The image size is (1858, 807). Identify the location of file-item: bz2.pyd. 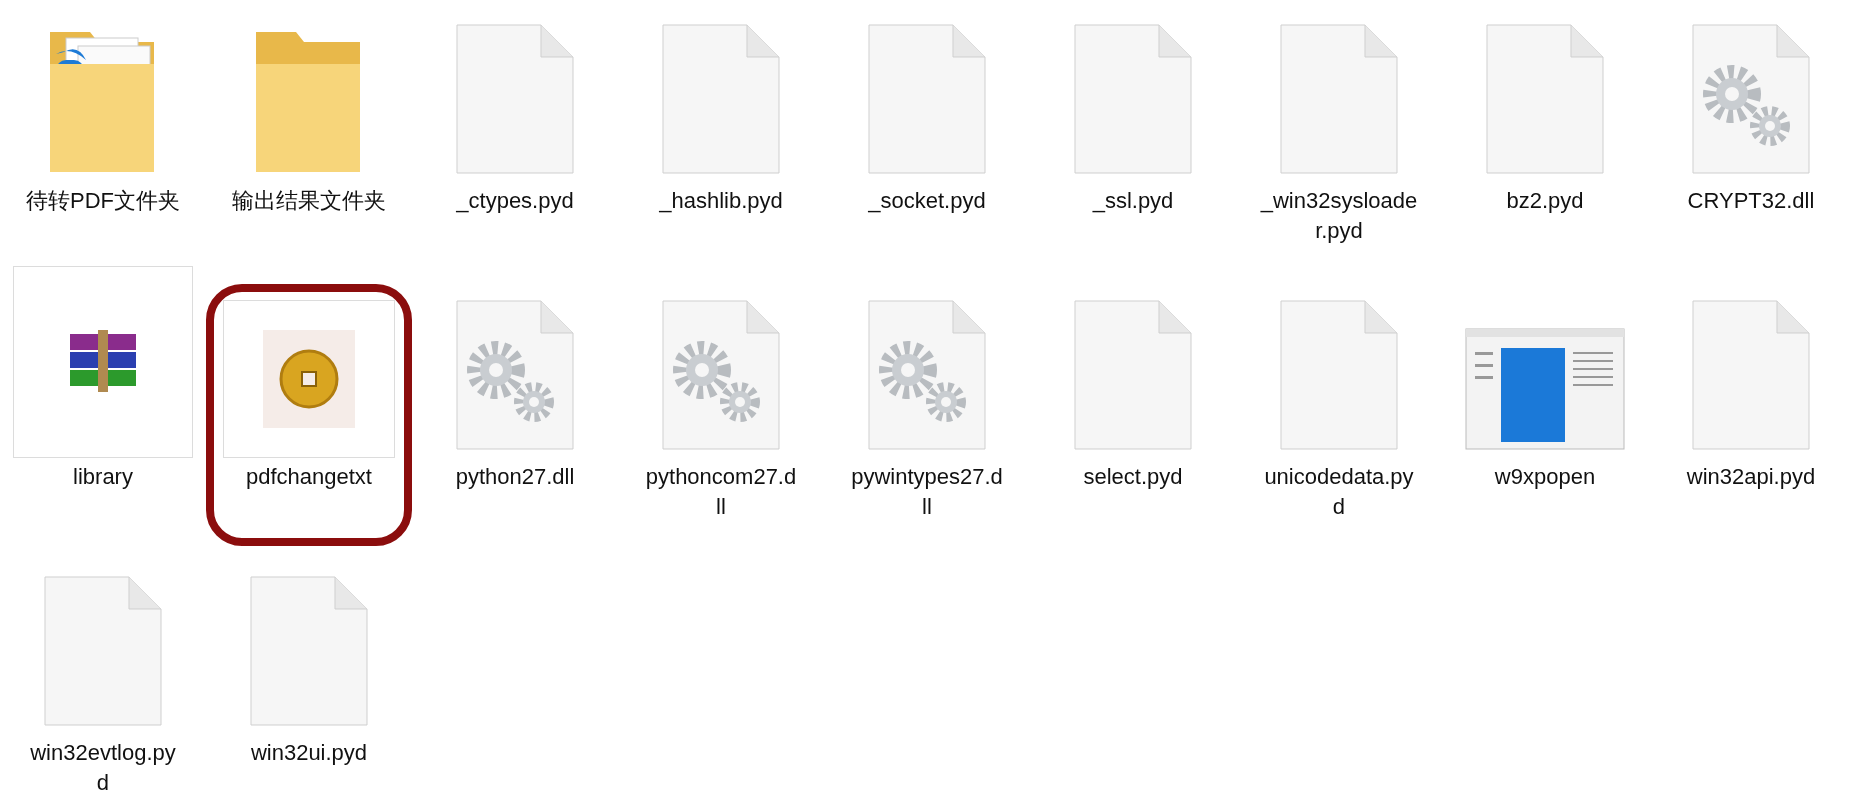
(1545, 131).